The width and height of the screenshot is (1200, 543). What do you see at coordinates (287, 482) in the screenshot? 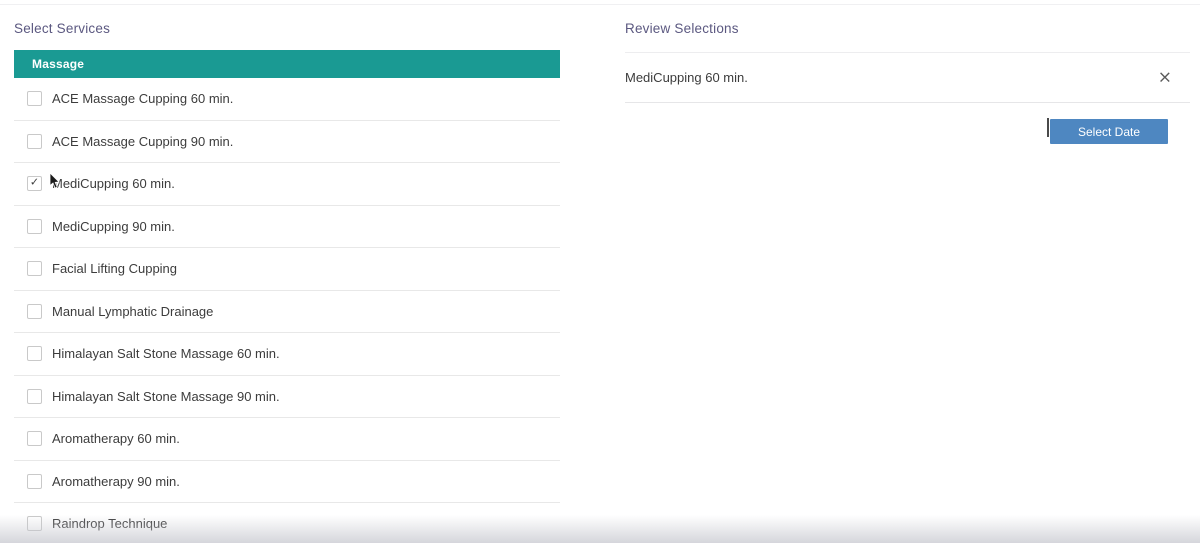
I see `service-row: Aromatherapy 90 min.` at bounding box center [287, 482].